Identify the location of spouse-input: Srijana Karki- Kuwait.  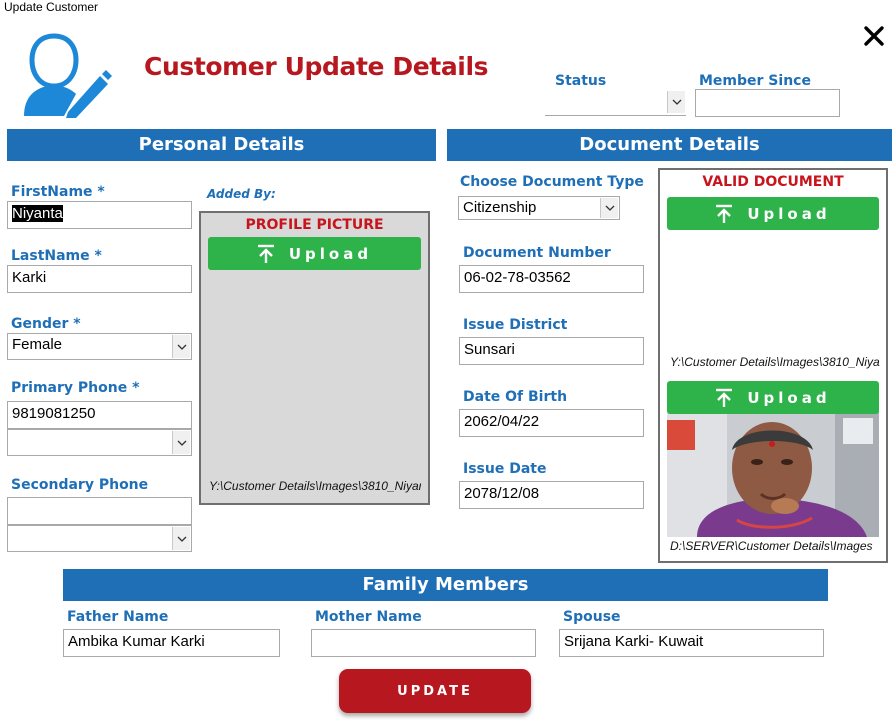
(691, 643).